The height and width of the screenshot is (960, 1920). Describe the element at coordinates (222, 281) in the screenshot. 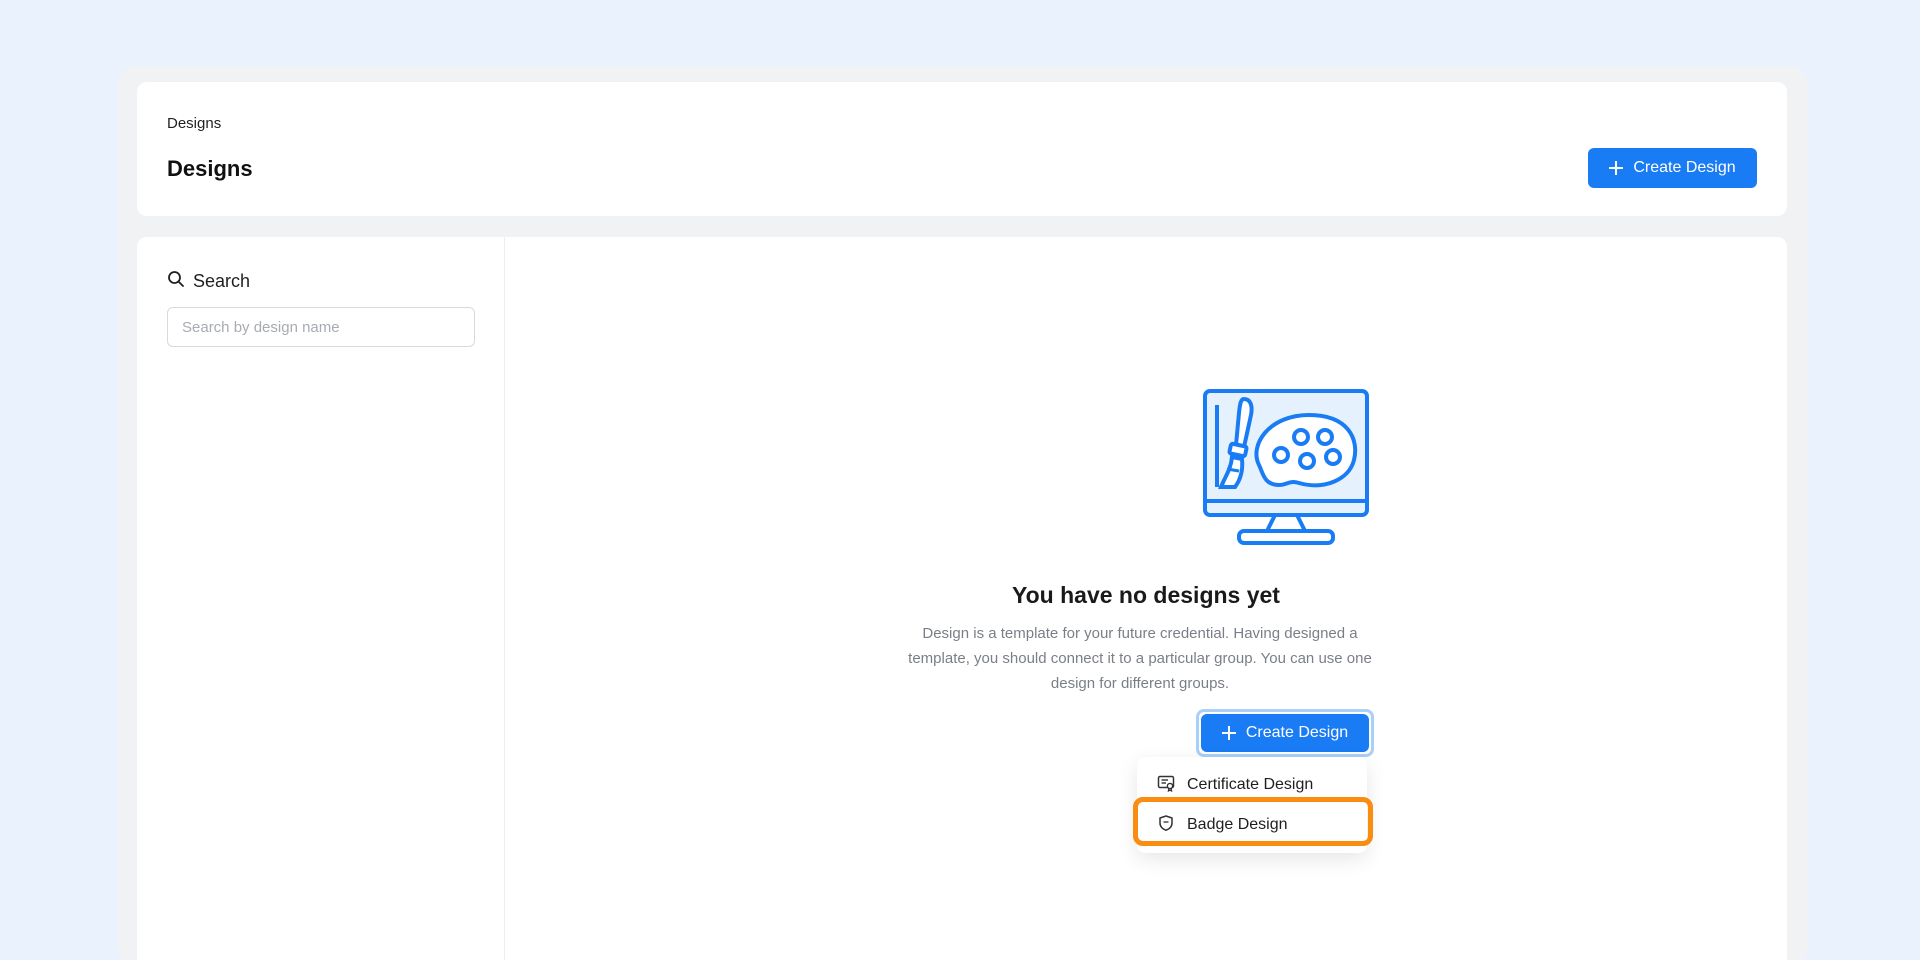

I see `search-heading-label: Search` at that location.